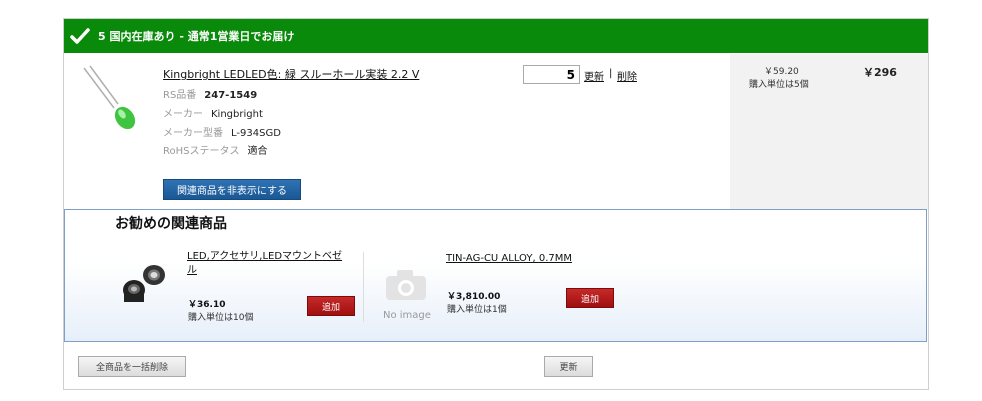 This screenshot has height=401, width=982. What do you see at coordinates (109, 97) in the screenshot?
I see `product-led-image` at bounding box center [109, 97].